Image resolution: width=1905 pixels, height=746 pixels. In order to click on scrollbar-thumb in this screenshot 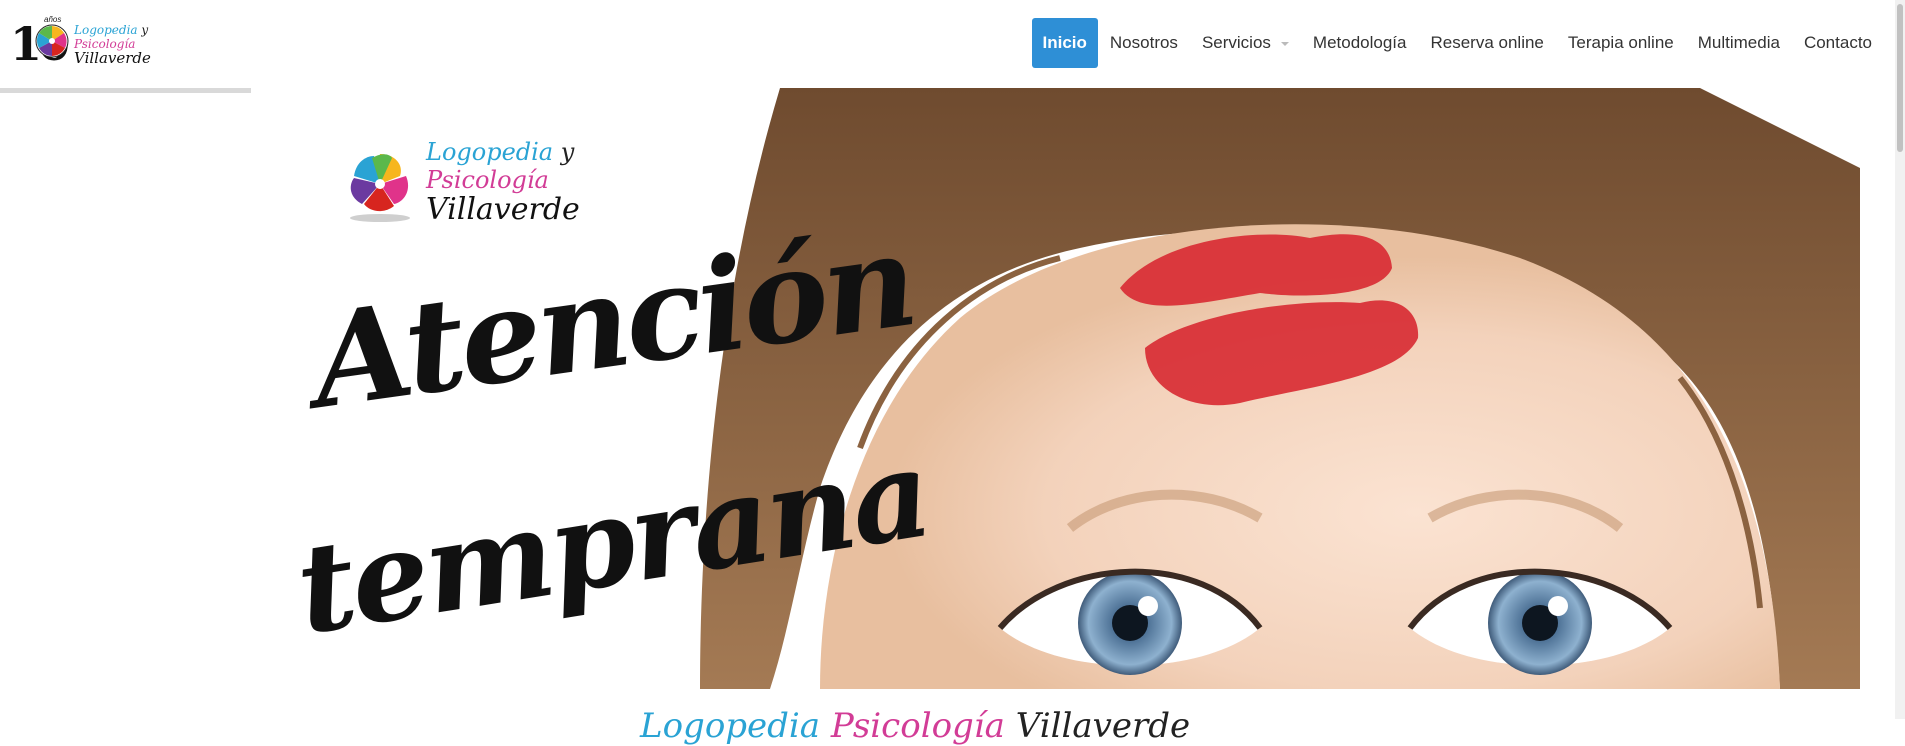, I will do `click(1900, 78)`.